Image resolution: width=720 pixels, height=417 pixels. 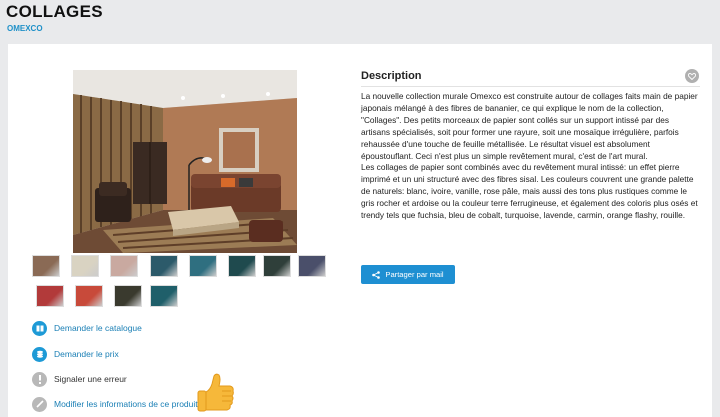 I want to click on exclamation-icon, so click(x=39, y=379).